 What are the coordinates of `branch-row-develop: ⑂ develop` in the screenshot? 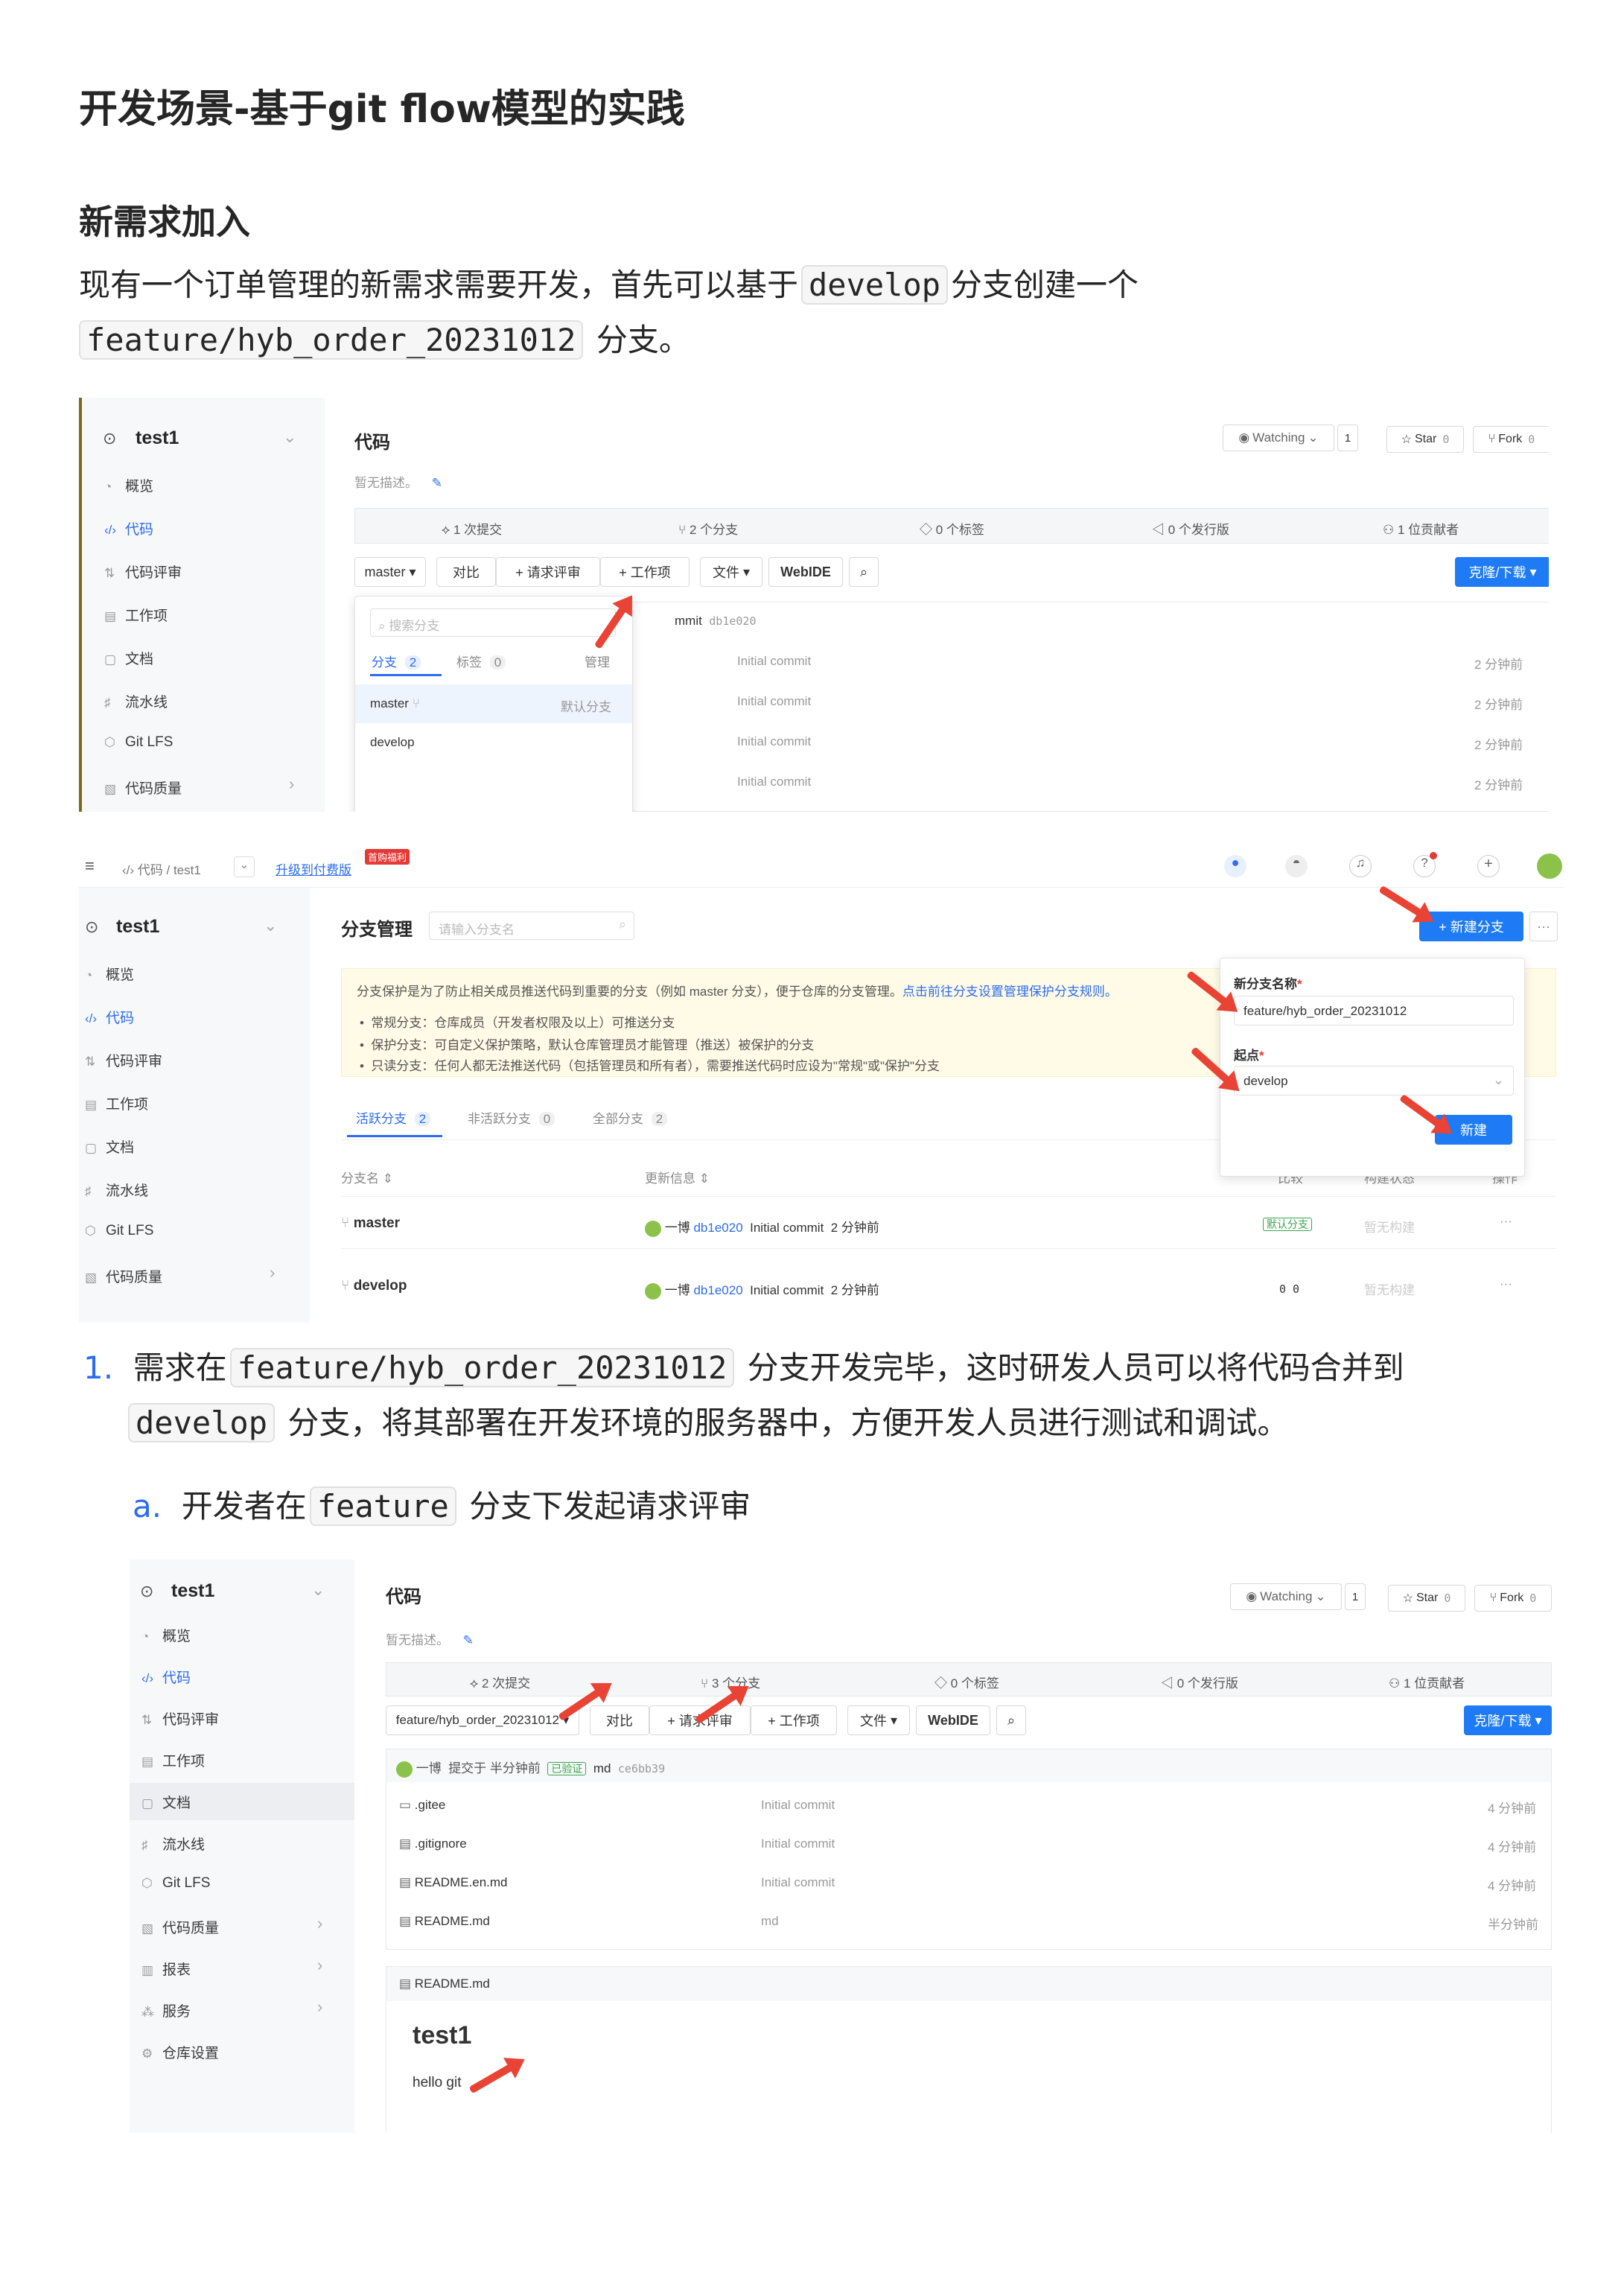 It's located at (374, 1286).